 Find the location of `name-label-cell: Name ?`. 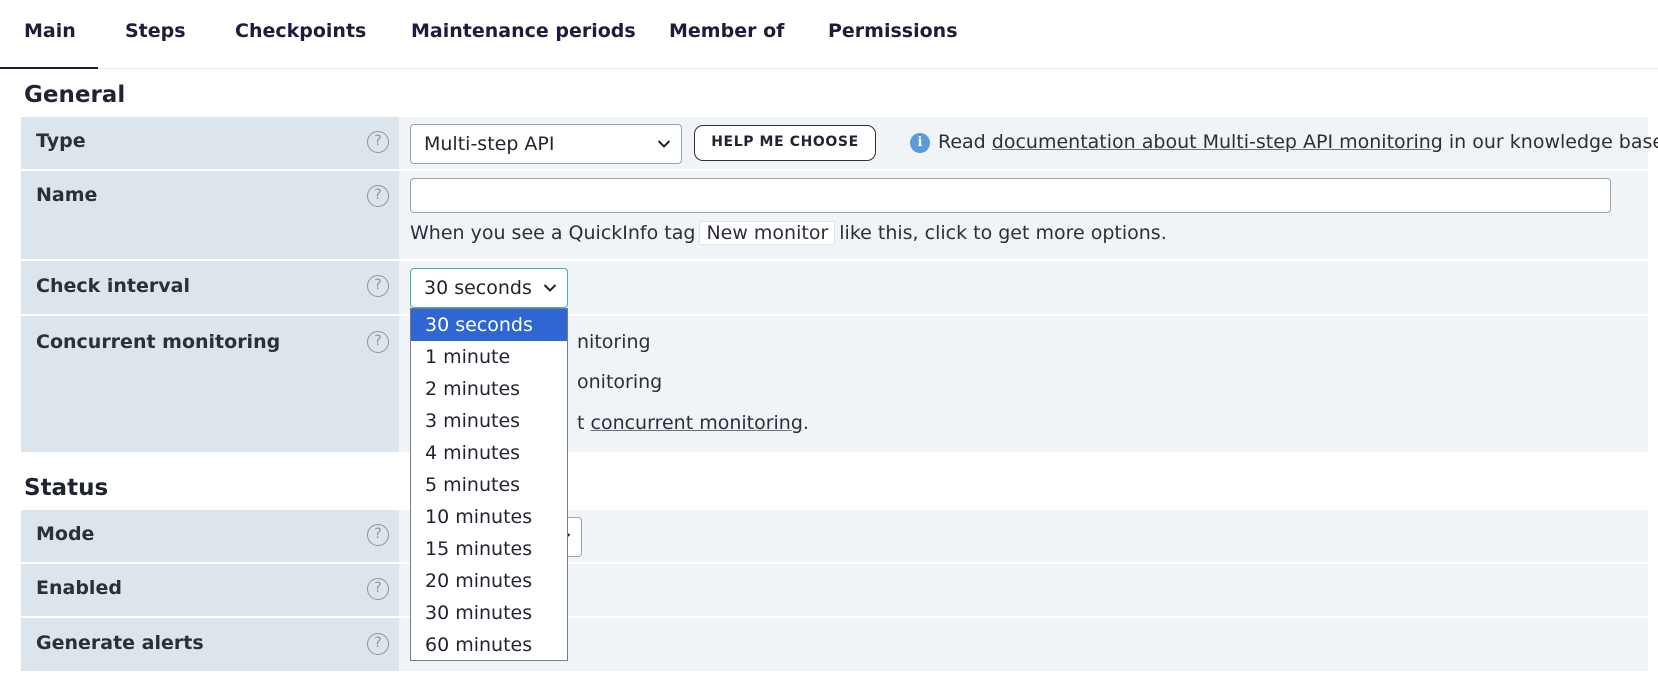

name-label-cell: Name ? is located at coordinates (210, 215).